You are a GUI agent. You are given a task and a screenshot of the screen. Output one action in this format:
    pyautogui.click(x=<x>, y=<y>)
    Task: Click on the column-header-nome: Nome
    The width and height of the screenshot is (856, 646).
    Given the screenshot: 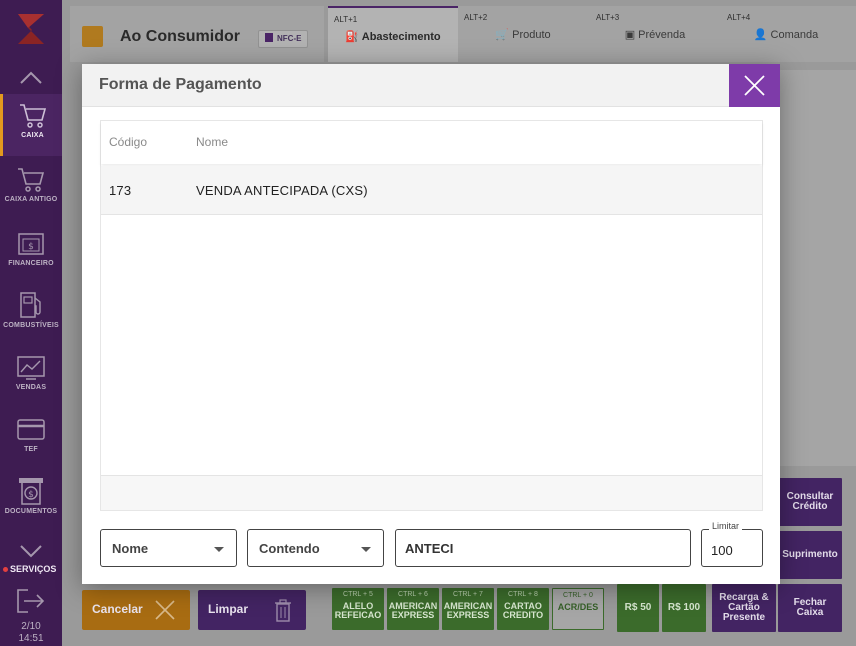 What is the action you would take?
    pyautogui.click(x=212, y=142)
    